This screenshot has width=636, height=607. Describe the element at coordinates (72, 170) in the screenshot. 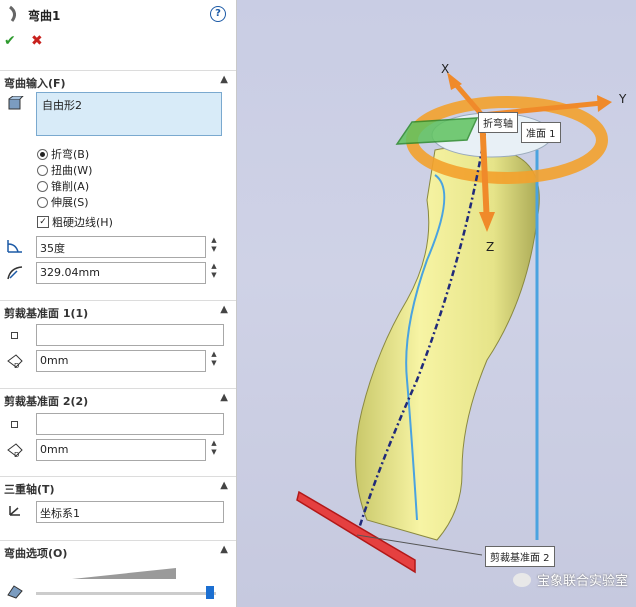

I see `radio-label: 扭曲(W)` at that location.